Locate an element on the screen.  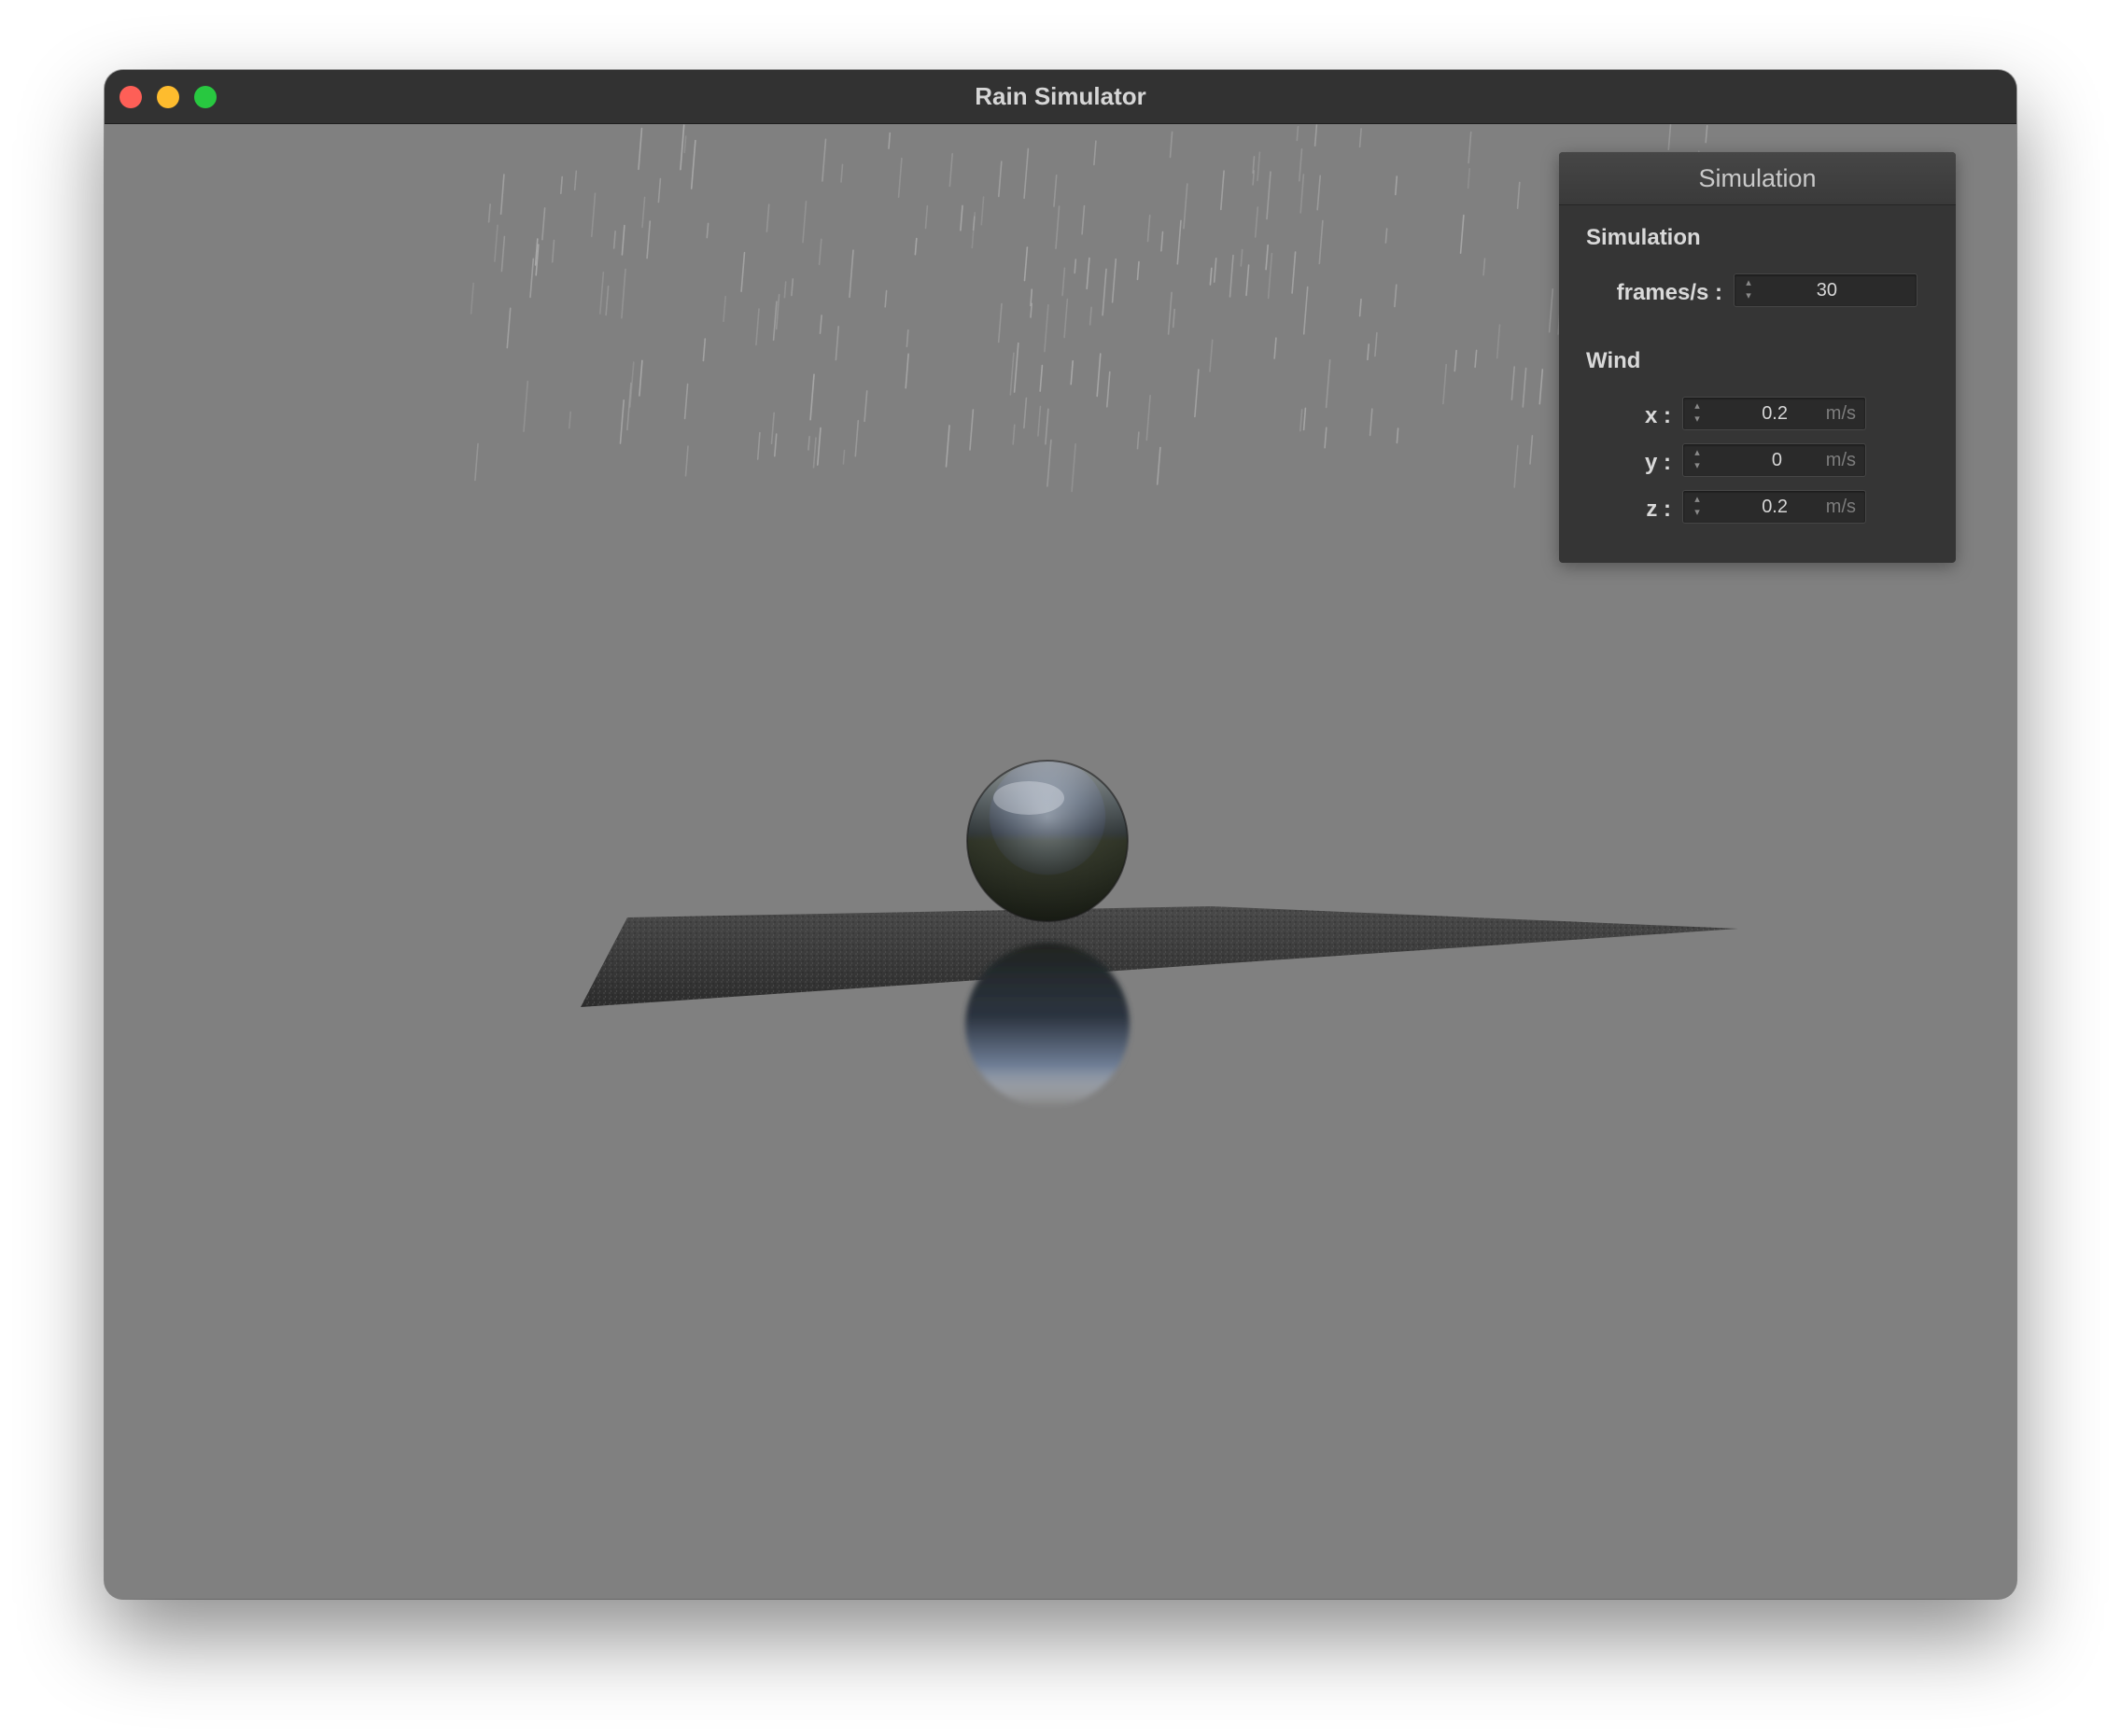
fps-spinbox: ▴ ▾ 30 is located at coordinates (1826, 290).